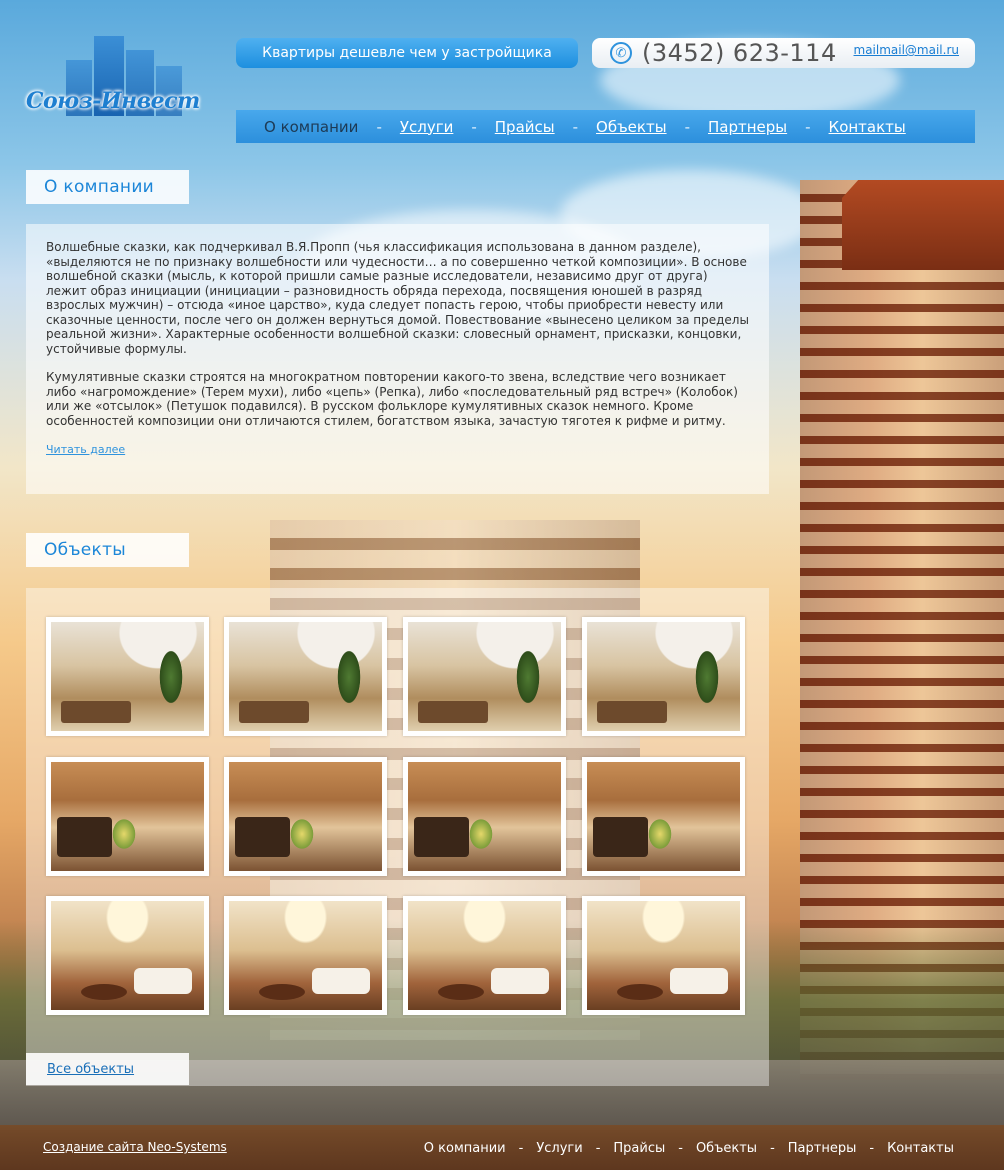 The height and width of the screenshot is (1170, 1004). Describe the element at coordinates (465, 1148) in the screenshot. I see `footer-nav-about: О компании` at that location.